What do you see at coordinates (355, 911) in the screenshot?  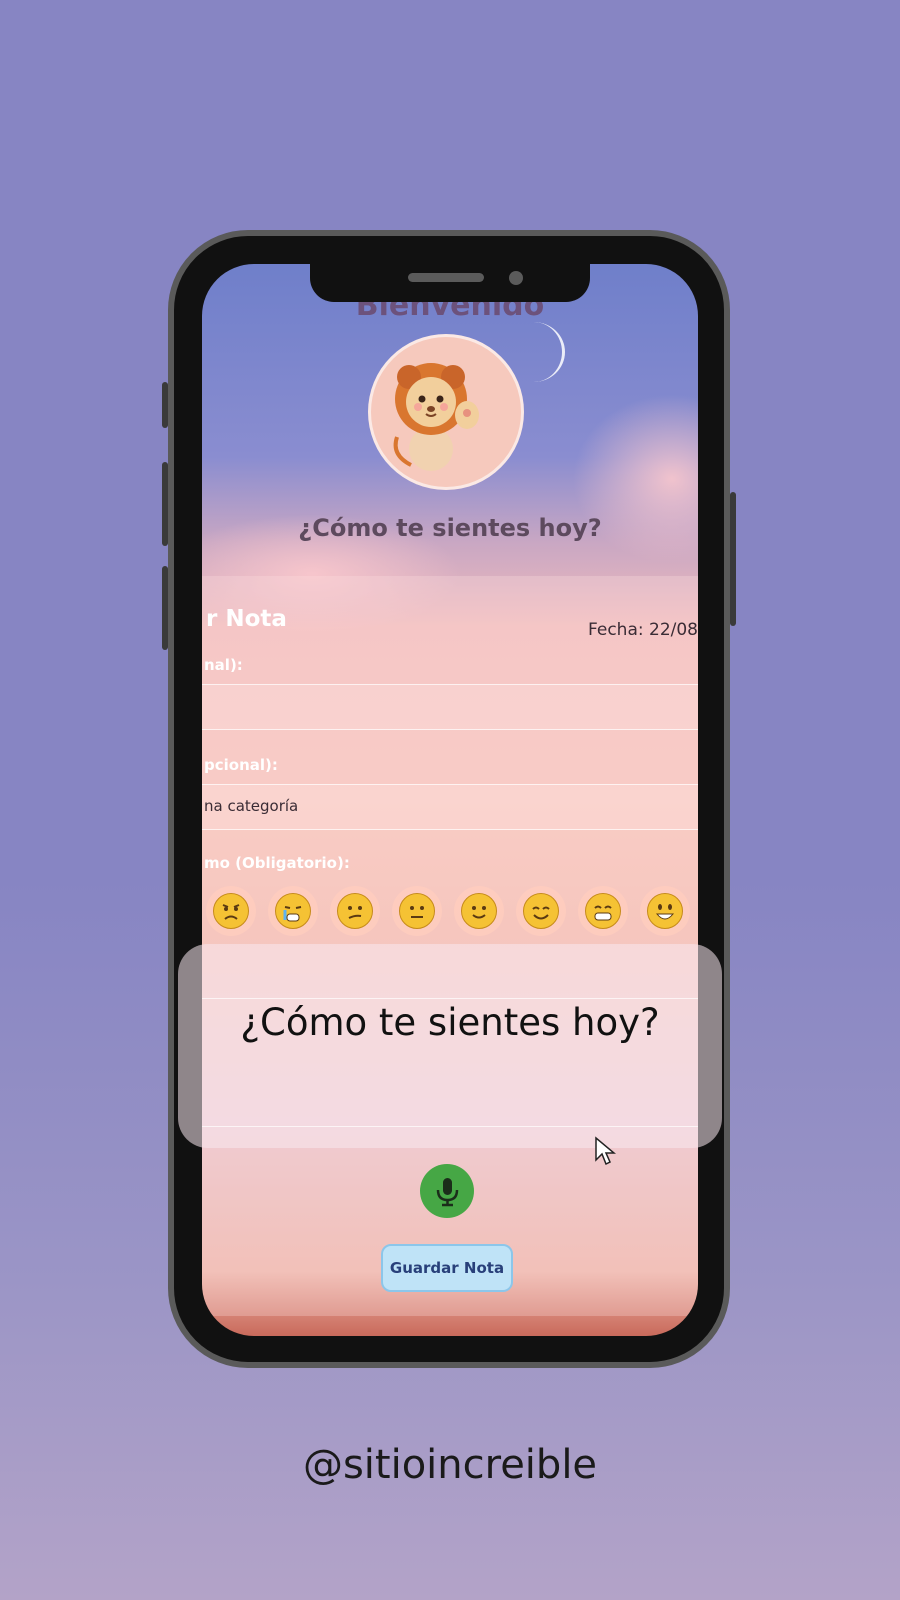 I see `confused-face-icon` at bounding box center [355, 911].